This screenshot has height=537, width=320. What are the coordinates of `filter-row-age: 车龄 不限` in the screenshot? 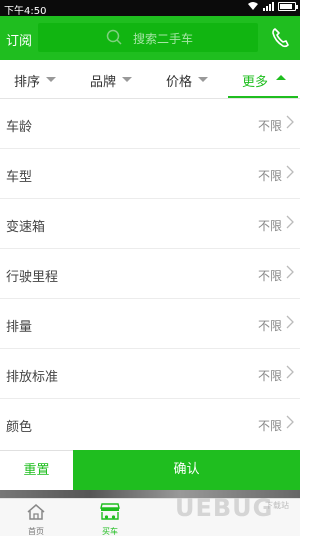 It's located at (150, 124).